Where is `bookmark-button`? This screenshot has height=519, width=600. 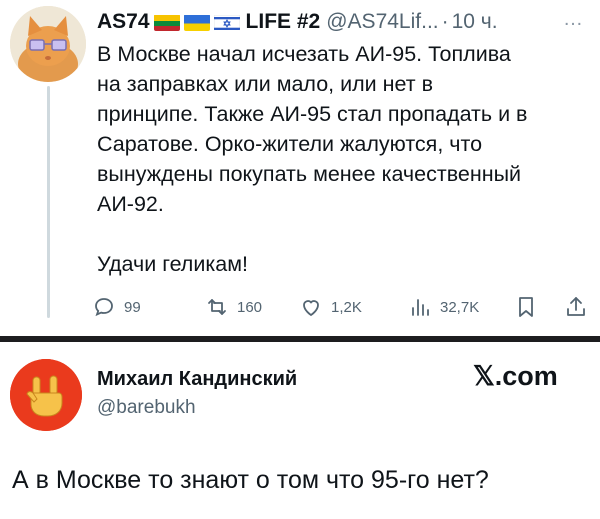 bookmark-button is located at coordinates (530, 307).